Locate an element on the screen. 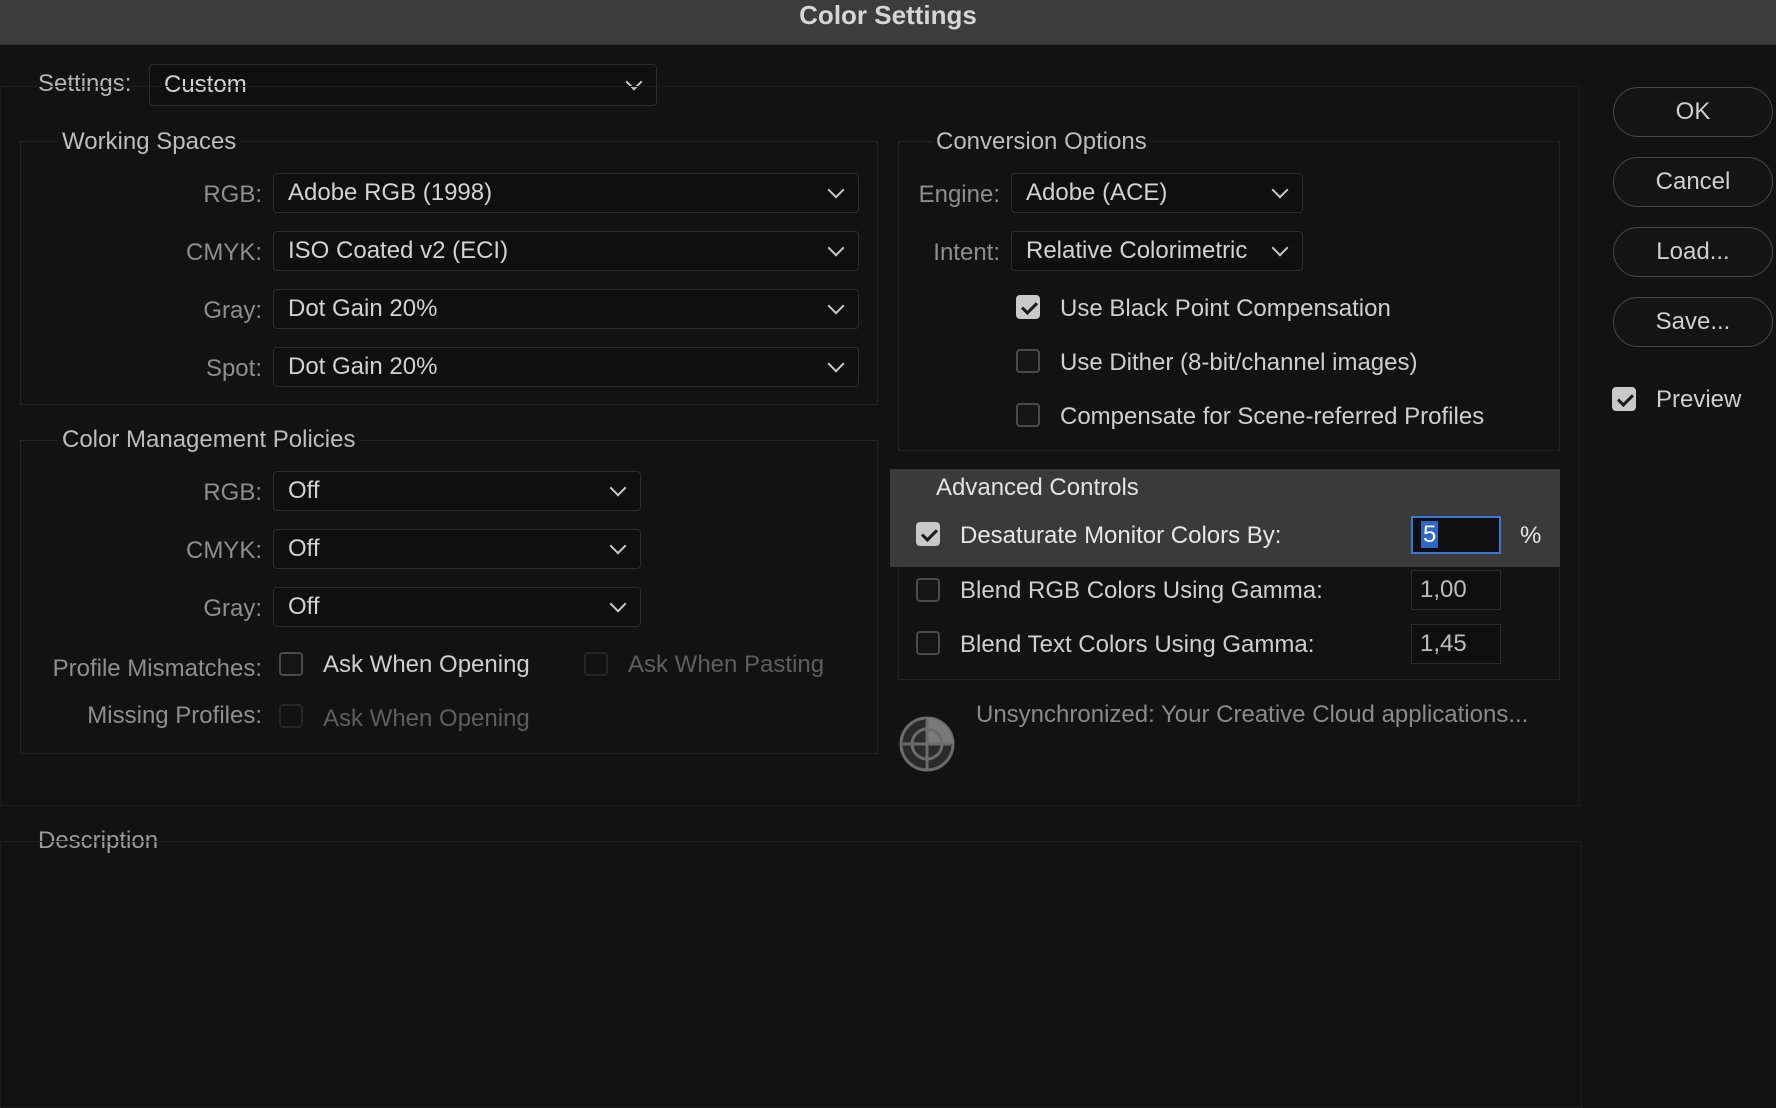 The width and height of the screenshot is (1776, 1108). scene-referred-checkbox is located at coordinates (1028, 415).